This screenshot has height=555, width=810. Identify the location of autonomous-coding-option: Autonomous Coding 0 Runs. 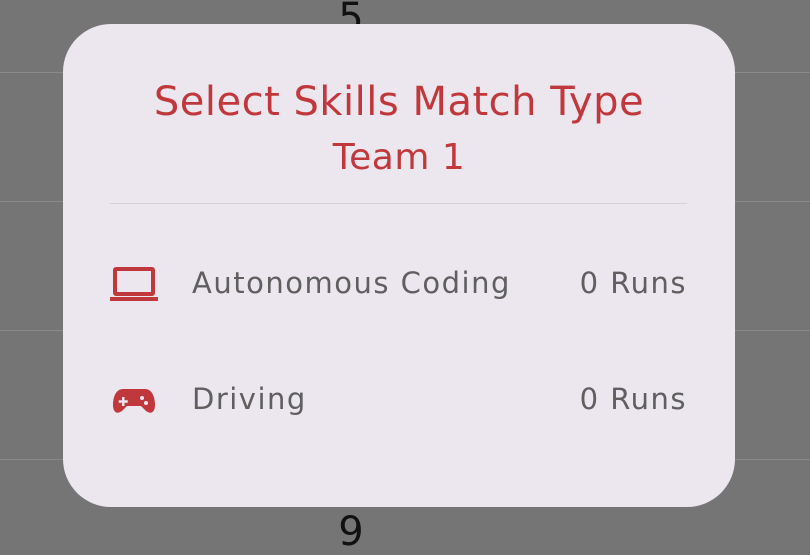
(398, 285).